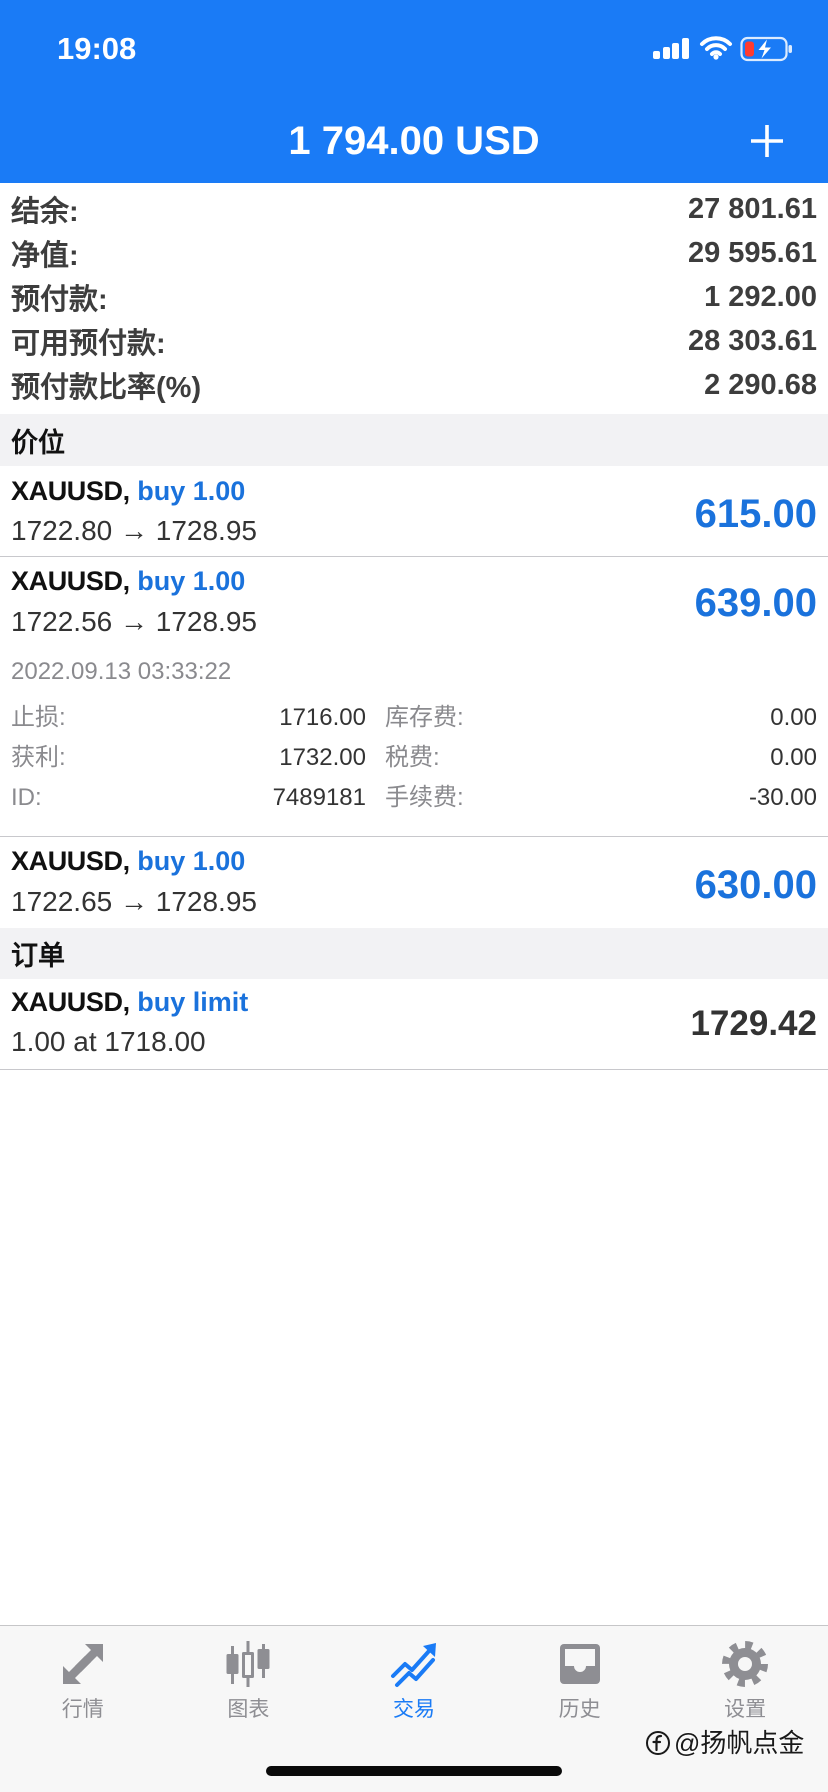 Image resolution: width=828 pixels, height=1792 pixels. What do you see at coordinates (108, 1041) in the screenshot?
I see `order-info: 1.00 at 1718.00` at bounding box center [108, 1041].